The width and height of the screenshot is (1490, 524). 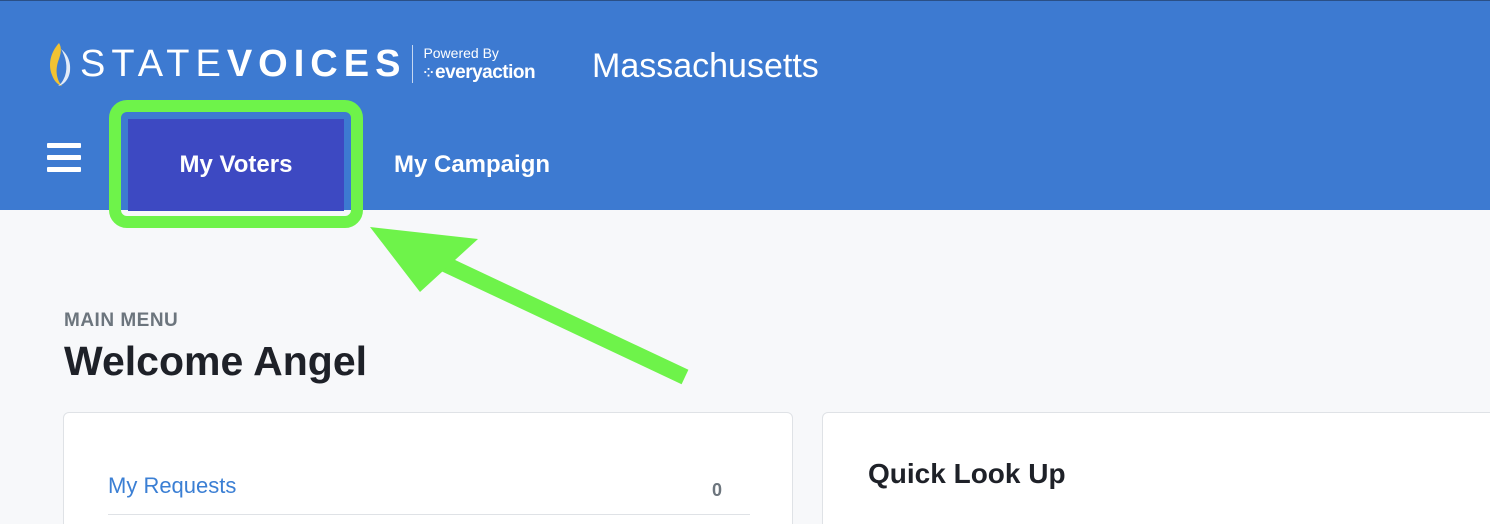 I want to click on highlight-box, so click(x=236, y=164).